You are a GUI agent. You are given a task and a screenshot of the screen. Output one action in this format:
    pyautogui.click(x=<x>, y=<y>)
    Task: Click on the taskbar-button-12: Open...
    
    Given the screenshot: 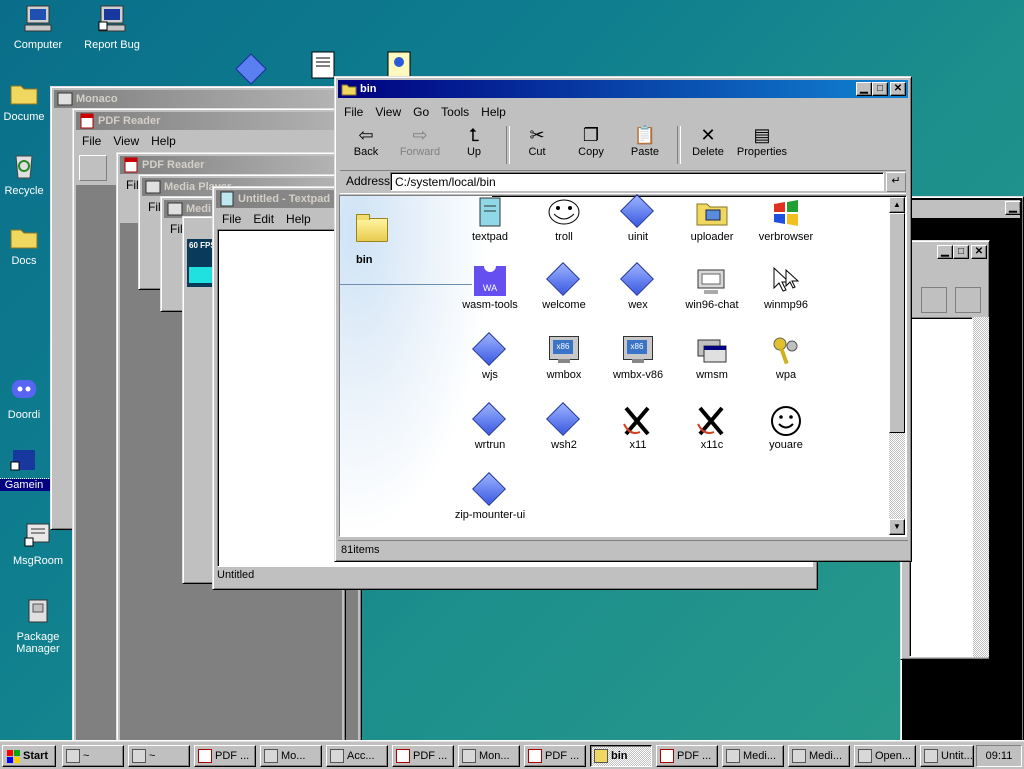 What is the action you would take?
    pyautogui.click(x=885, y=756)
    